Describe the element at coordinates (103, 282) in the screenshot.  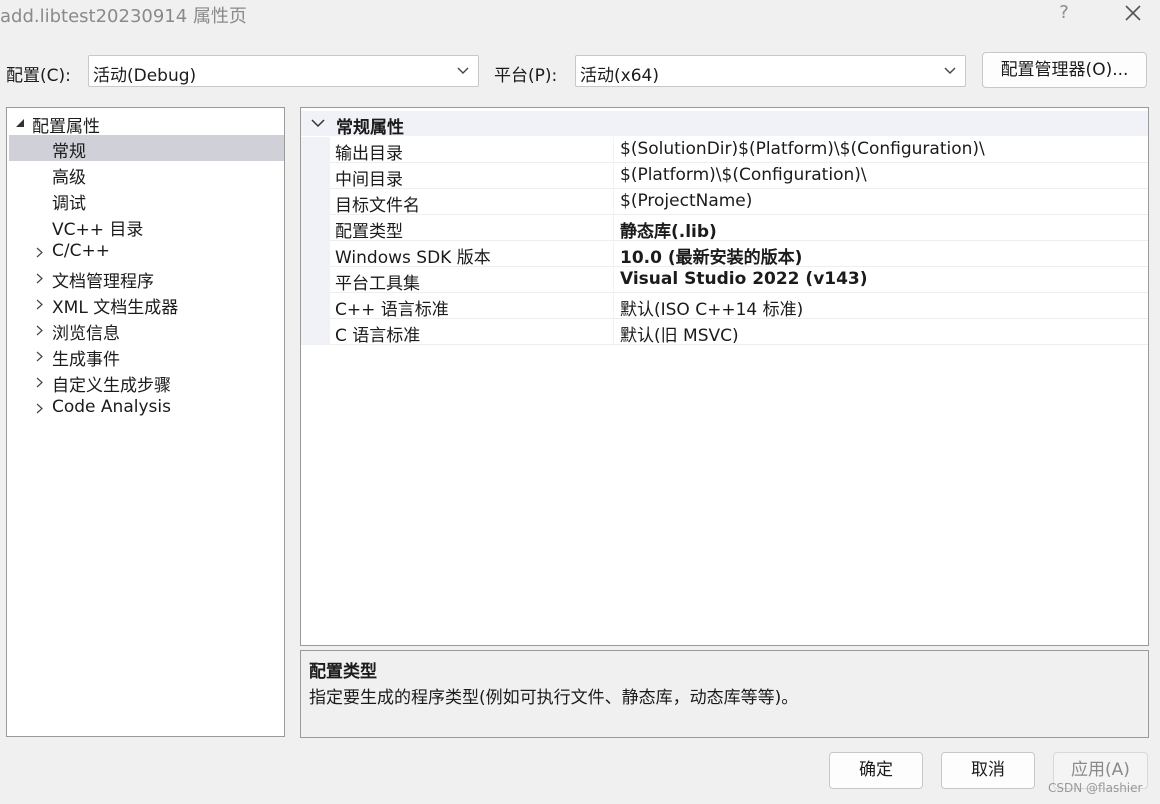
I see `tree-item-label: 文档管理程序` at that location.